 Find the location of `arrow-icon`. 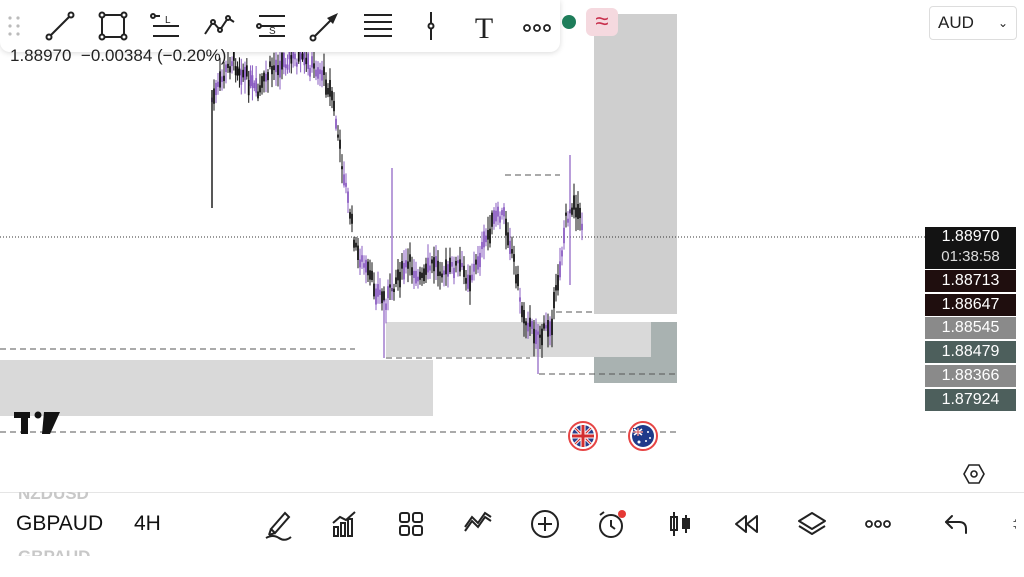

arrow-icon is located at coordinates (325, 26).